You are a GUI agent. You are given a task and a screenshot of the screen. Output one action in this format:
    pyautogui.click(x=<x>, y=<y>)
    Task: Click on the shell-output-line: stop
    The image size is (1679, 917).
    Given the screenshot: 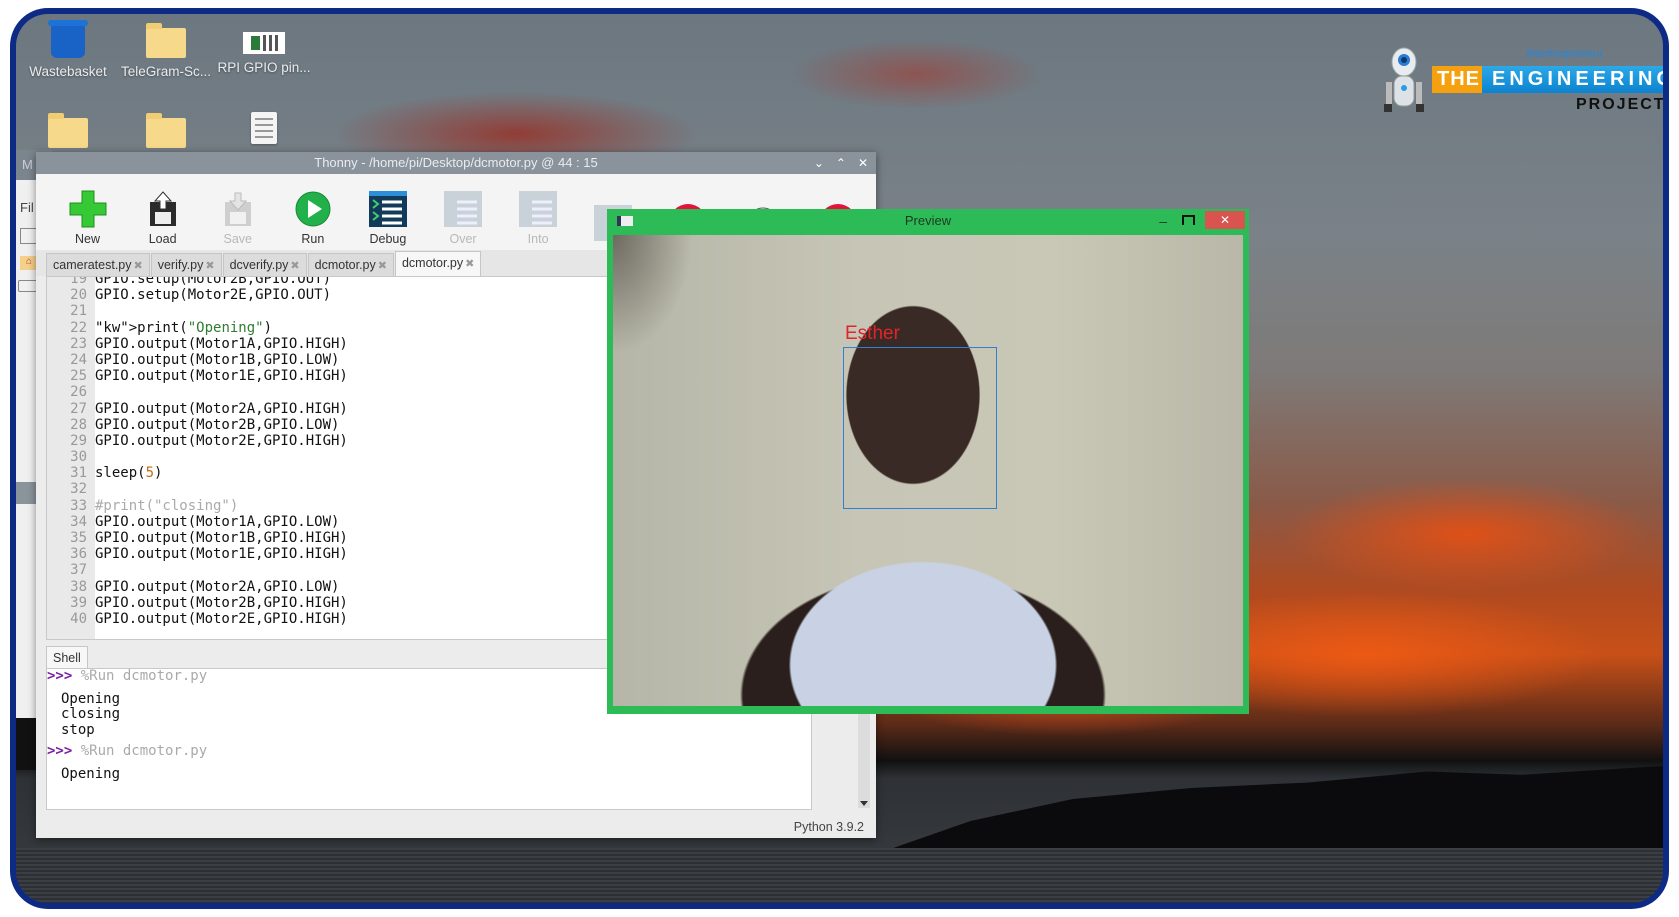 What is the action you would take?
    pyautogui.click(x=78, y=729)
    